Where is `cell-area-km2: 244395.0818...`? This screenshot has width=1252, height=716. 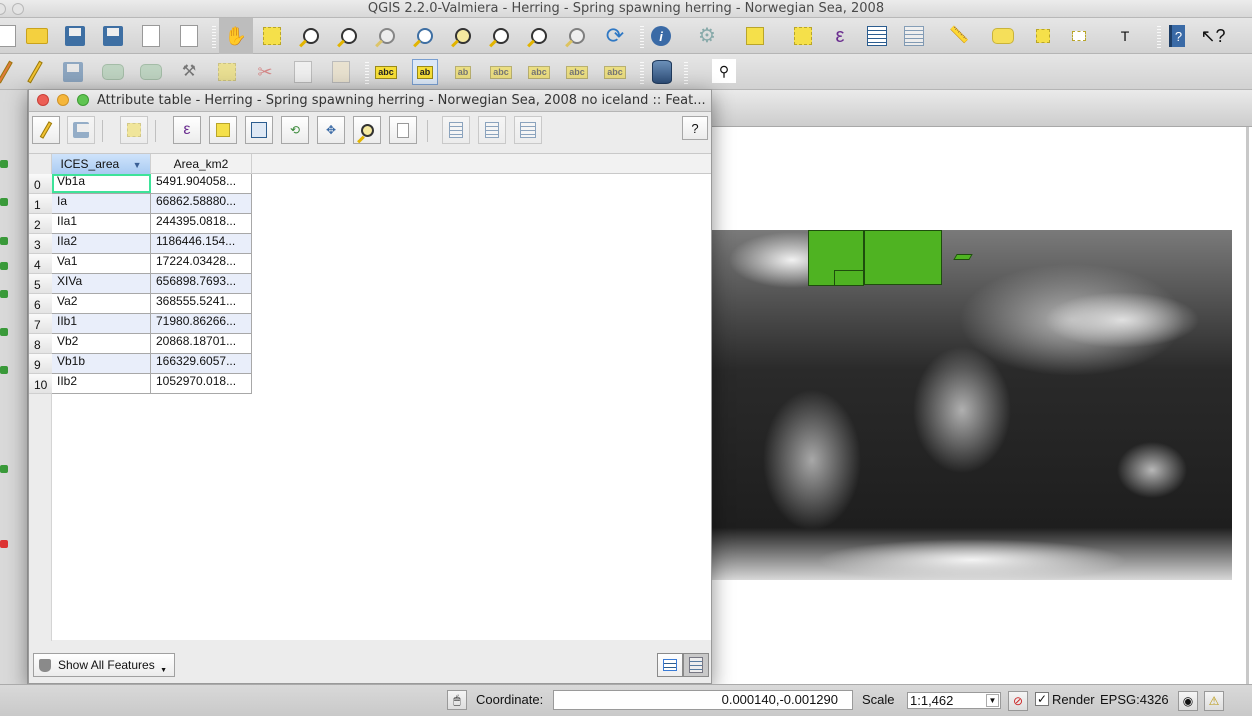
cell-area-km2: 244395.0818... is located at coordinates (201, 224).